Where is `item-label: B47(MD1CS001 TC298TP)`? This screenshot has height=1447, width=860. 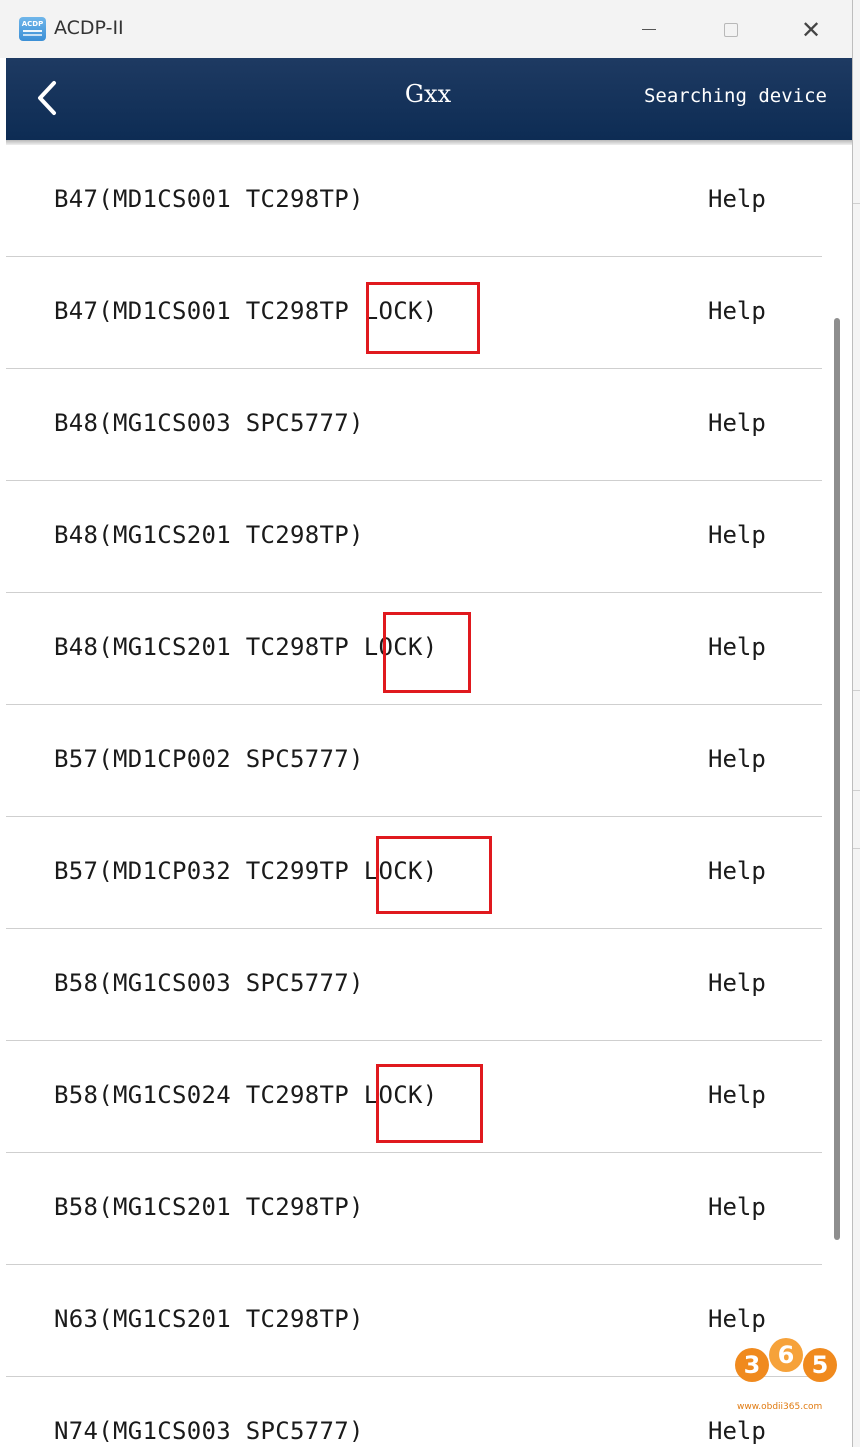 item-label: B47(MD1CS001 TC298TP) is located at coordinates (209, 199).